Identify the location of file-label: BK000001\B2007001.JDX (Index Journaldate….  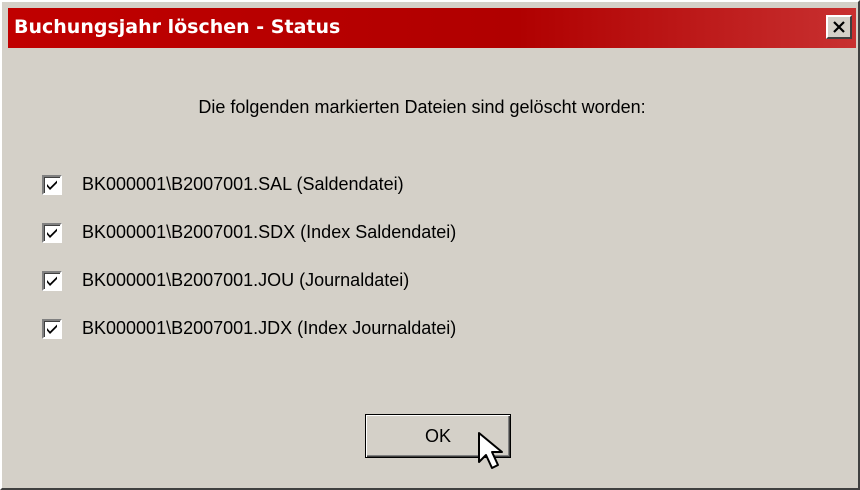
(269, 328).